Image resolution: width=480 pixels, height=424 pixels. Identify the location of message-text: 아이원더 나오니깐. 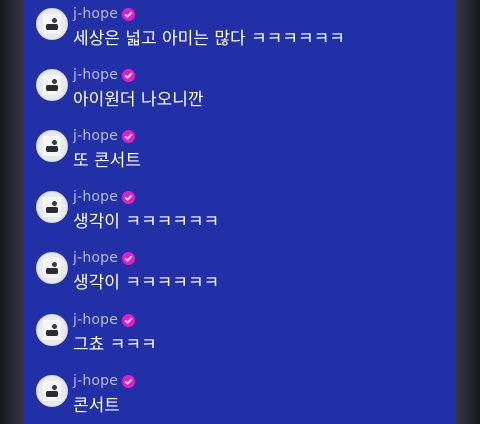
(138, 100).